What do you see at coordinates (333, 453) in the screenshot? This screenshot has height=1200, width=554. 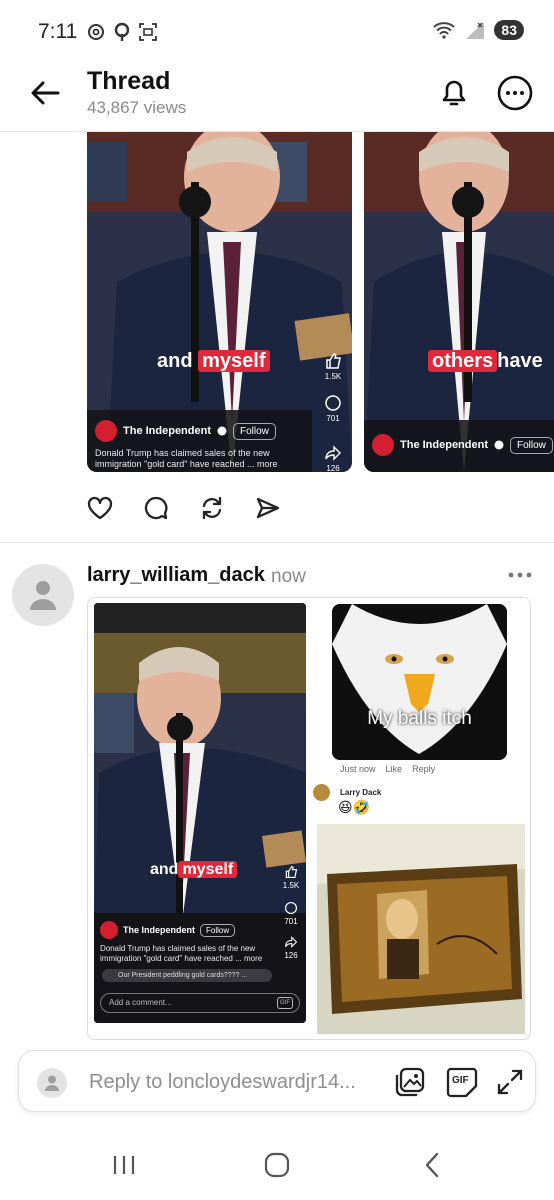 I see `share-arrow-icon` at bounding box center [333, 453].